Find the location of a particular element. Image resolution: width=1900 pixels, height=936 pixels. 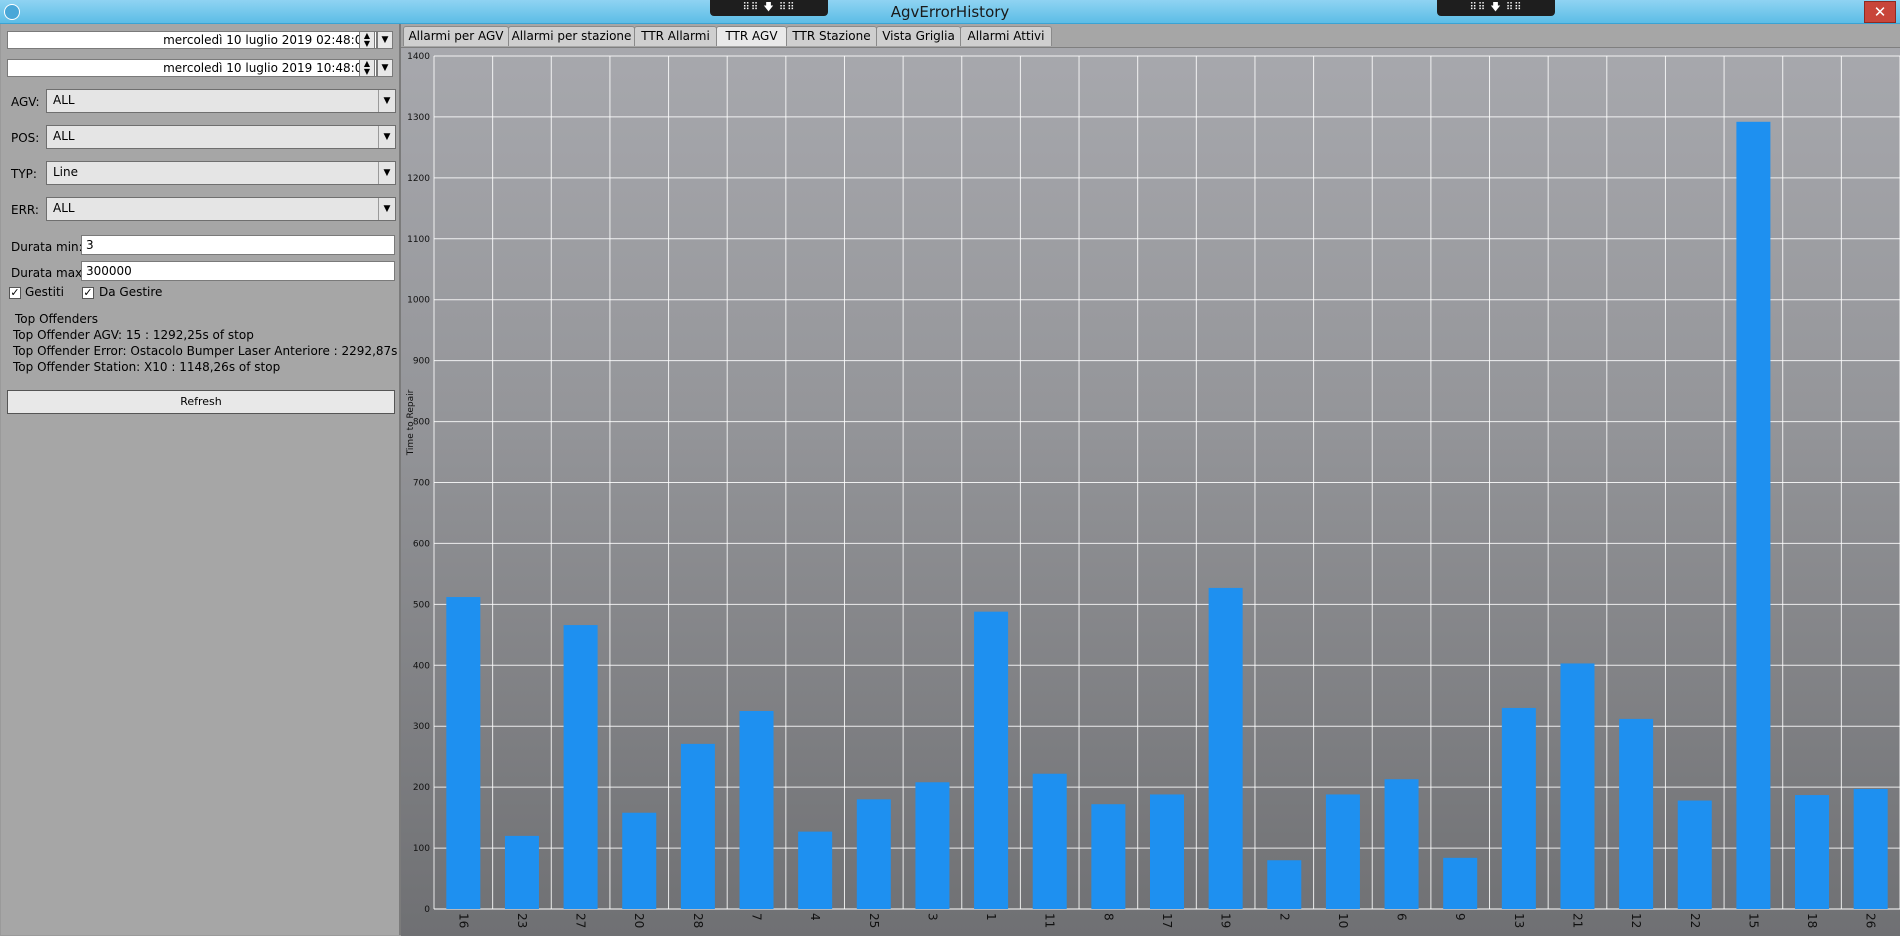

date-to-dropdown: ▼ is located at coordinates (385, 68).